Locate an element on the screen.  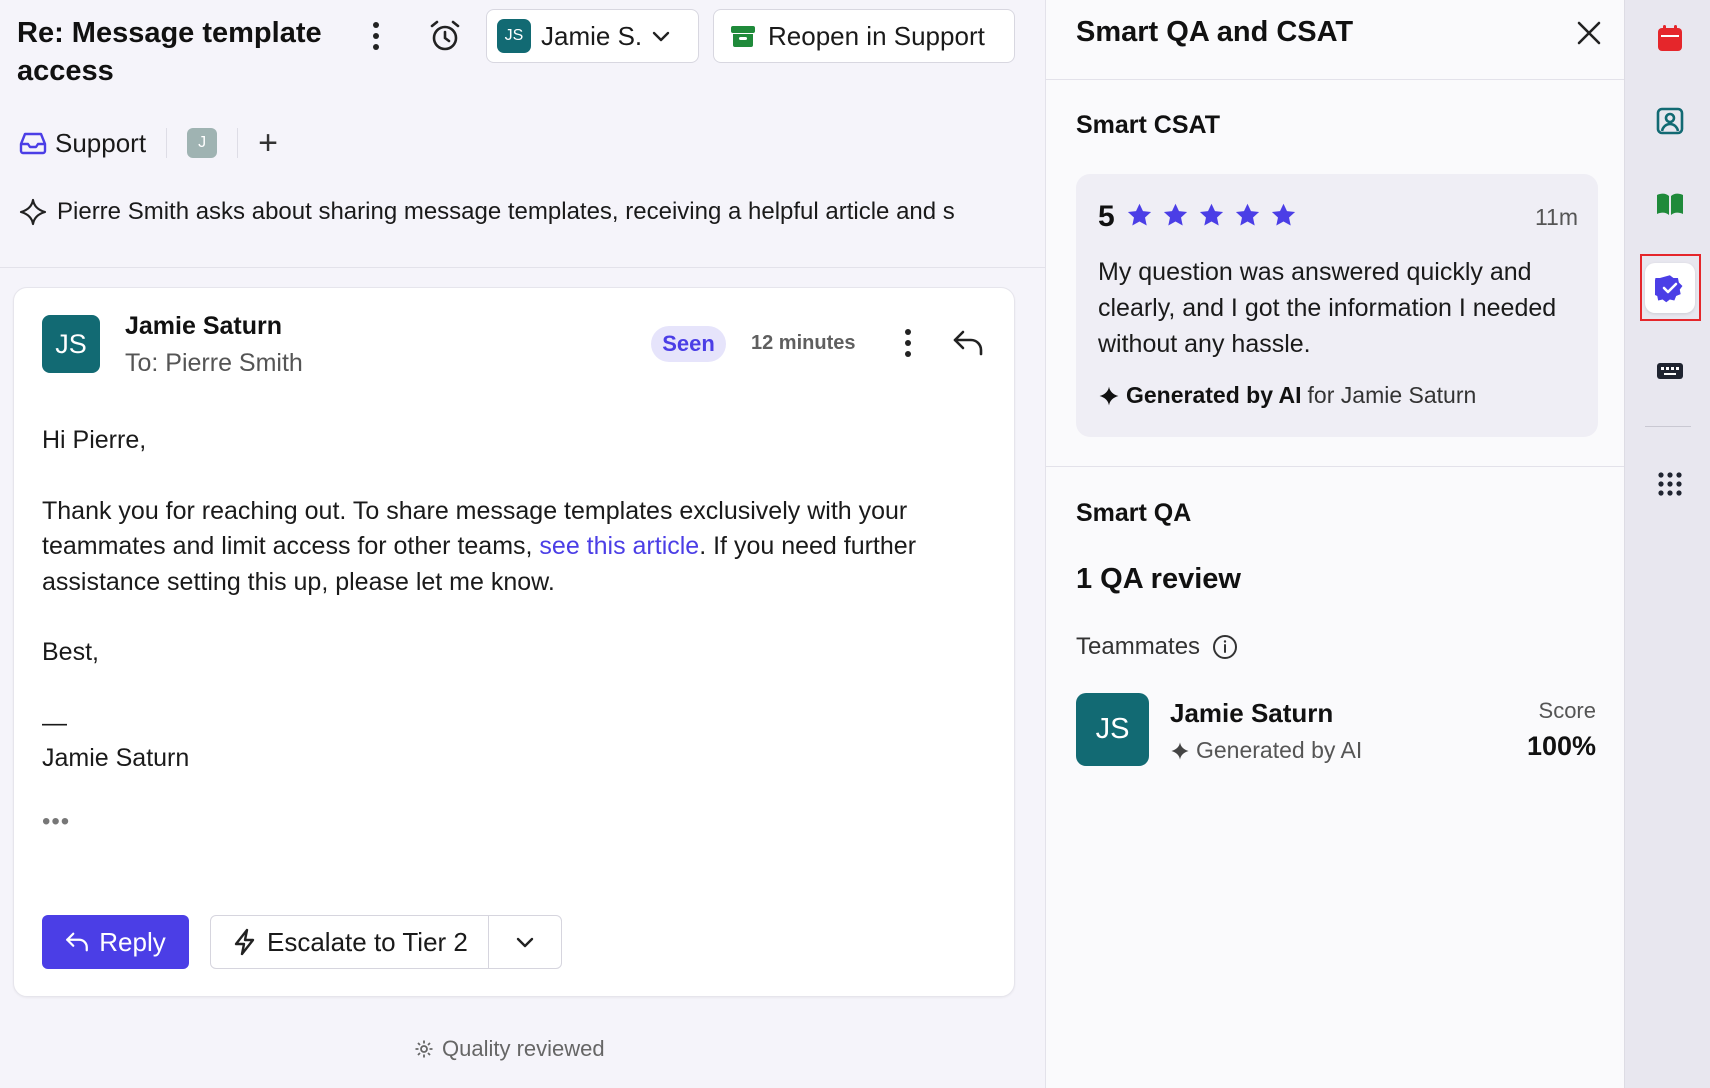
shortcuts-rail-button is located at coordinates (1670, 371).